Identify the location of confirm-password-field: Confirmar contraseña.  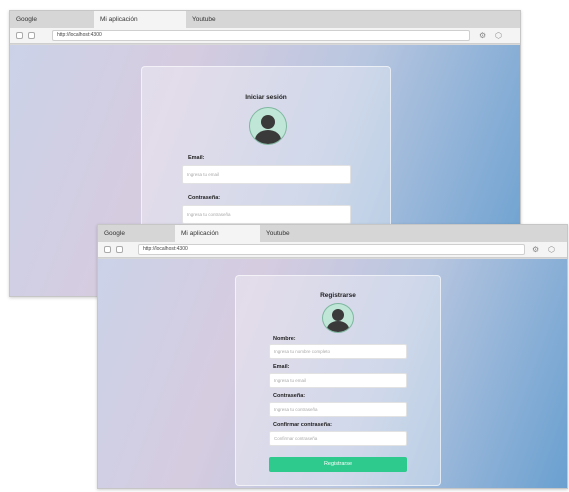
(338, 438).